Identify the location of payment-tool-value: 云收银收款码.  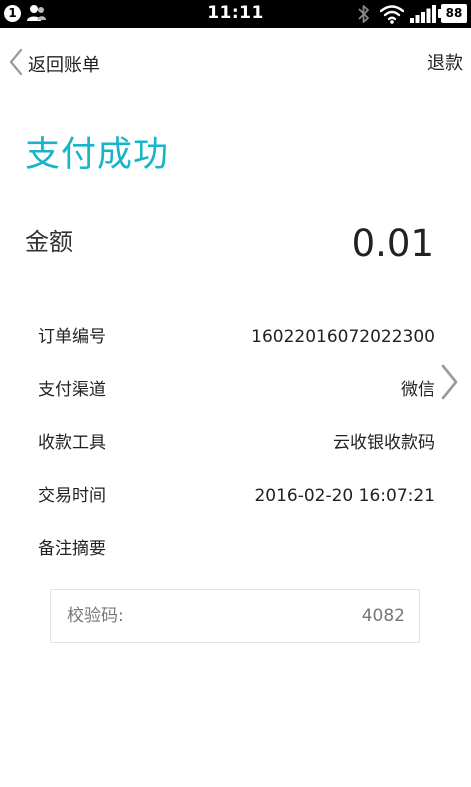
(384, 443).